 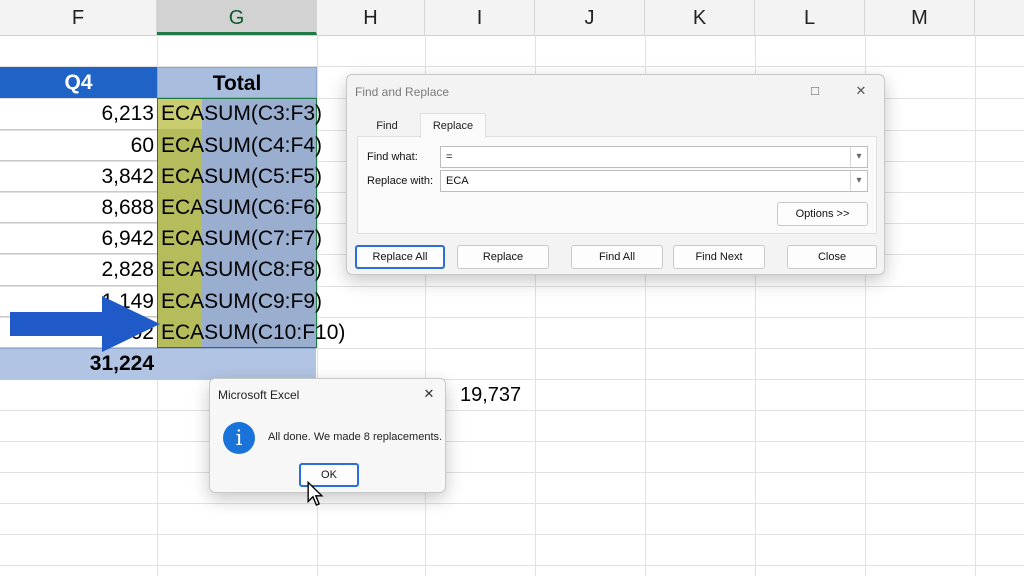 What do you see at coordinates (810, 17) in the screenshot?
I see `column-header-l: L` at bounding box center [810, 17].